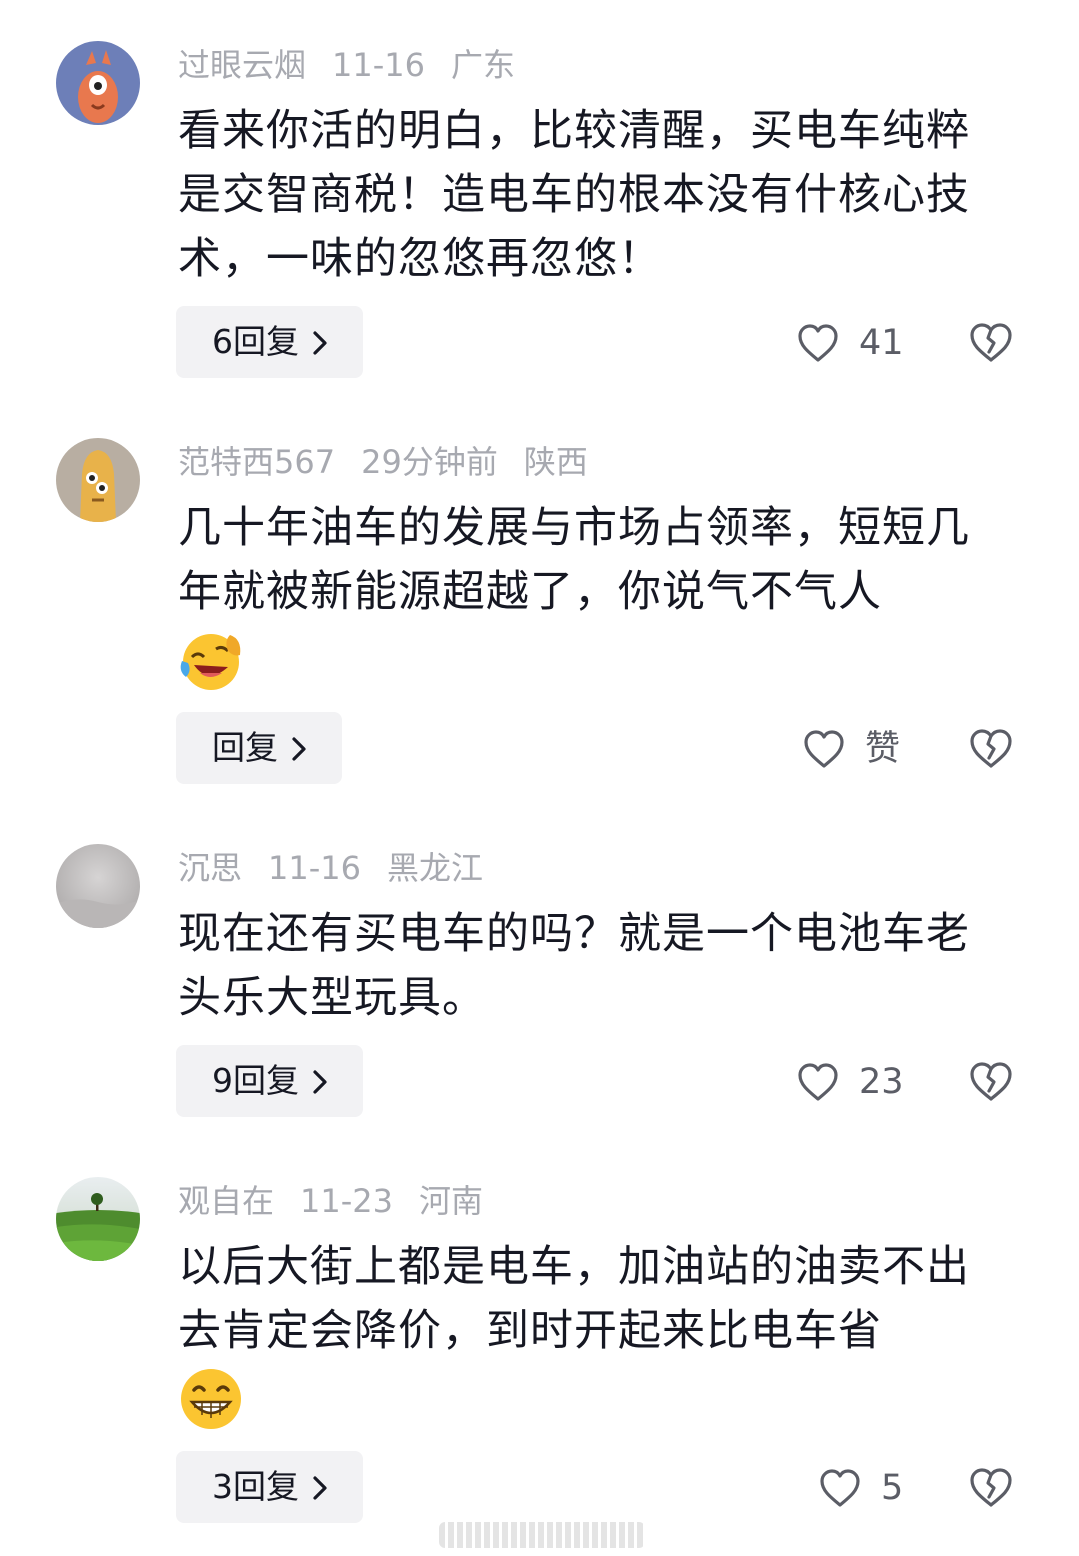 The image size is (1079, 1556). Describe the element at coordinates (435, 868) in the screenshot. I see `comment-location: 黑龙江` at that location.